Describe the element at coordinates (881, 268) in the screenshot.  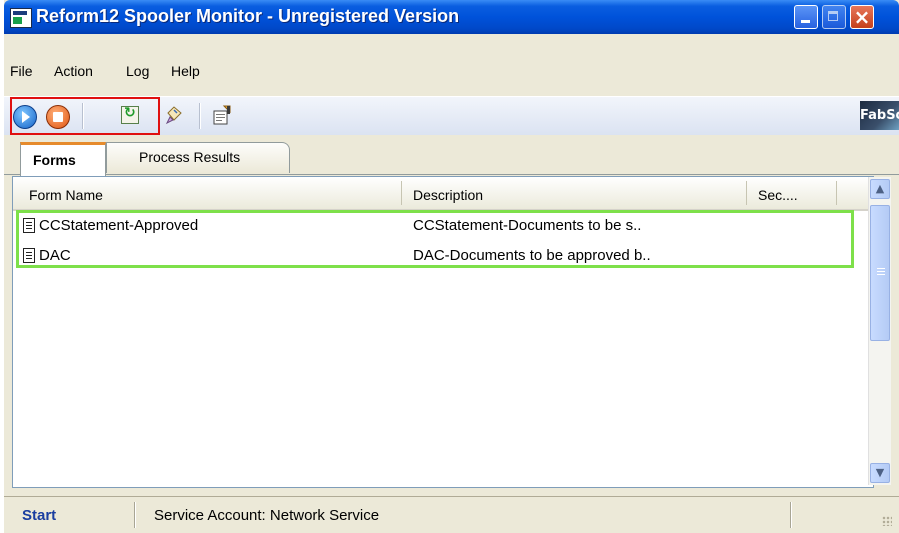
I see `grip-icon` at that location.